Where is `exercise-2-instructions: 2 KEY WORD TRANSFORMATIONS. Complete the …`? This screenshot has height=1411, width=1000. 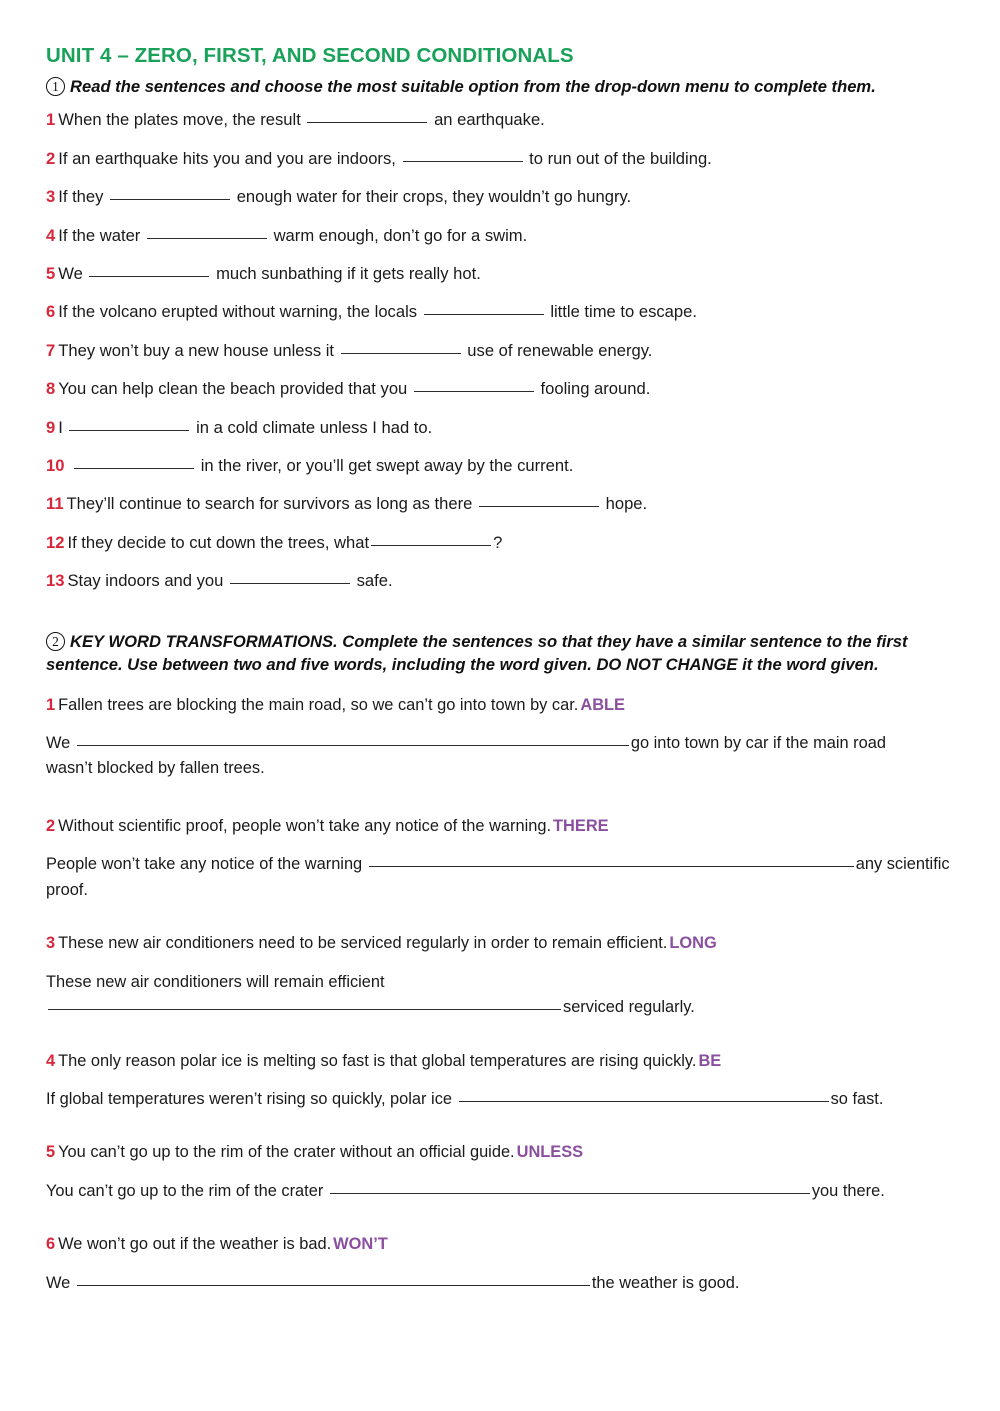 exercise-2-instructions: 2 KEY WORD TRANSFORMATIONS. Complete the … is located at coordinates (499, 653).